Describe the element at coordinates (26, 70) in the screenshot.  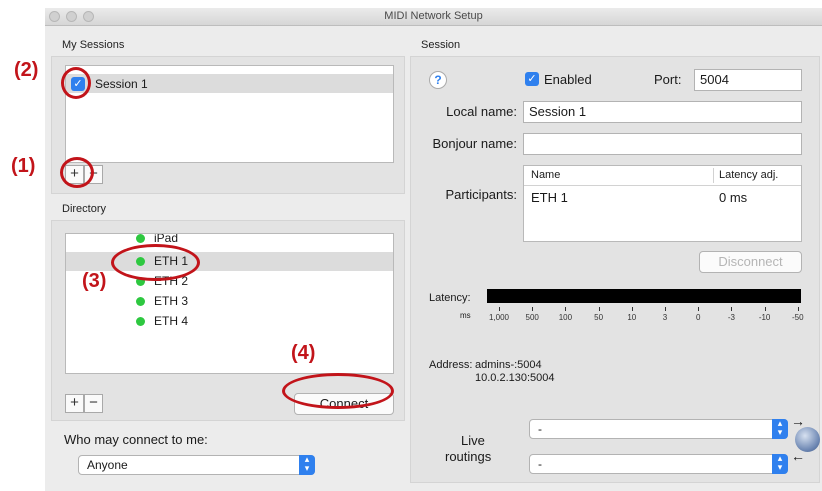
I see `annotation-label-2: (2)` at that location.